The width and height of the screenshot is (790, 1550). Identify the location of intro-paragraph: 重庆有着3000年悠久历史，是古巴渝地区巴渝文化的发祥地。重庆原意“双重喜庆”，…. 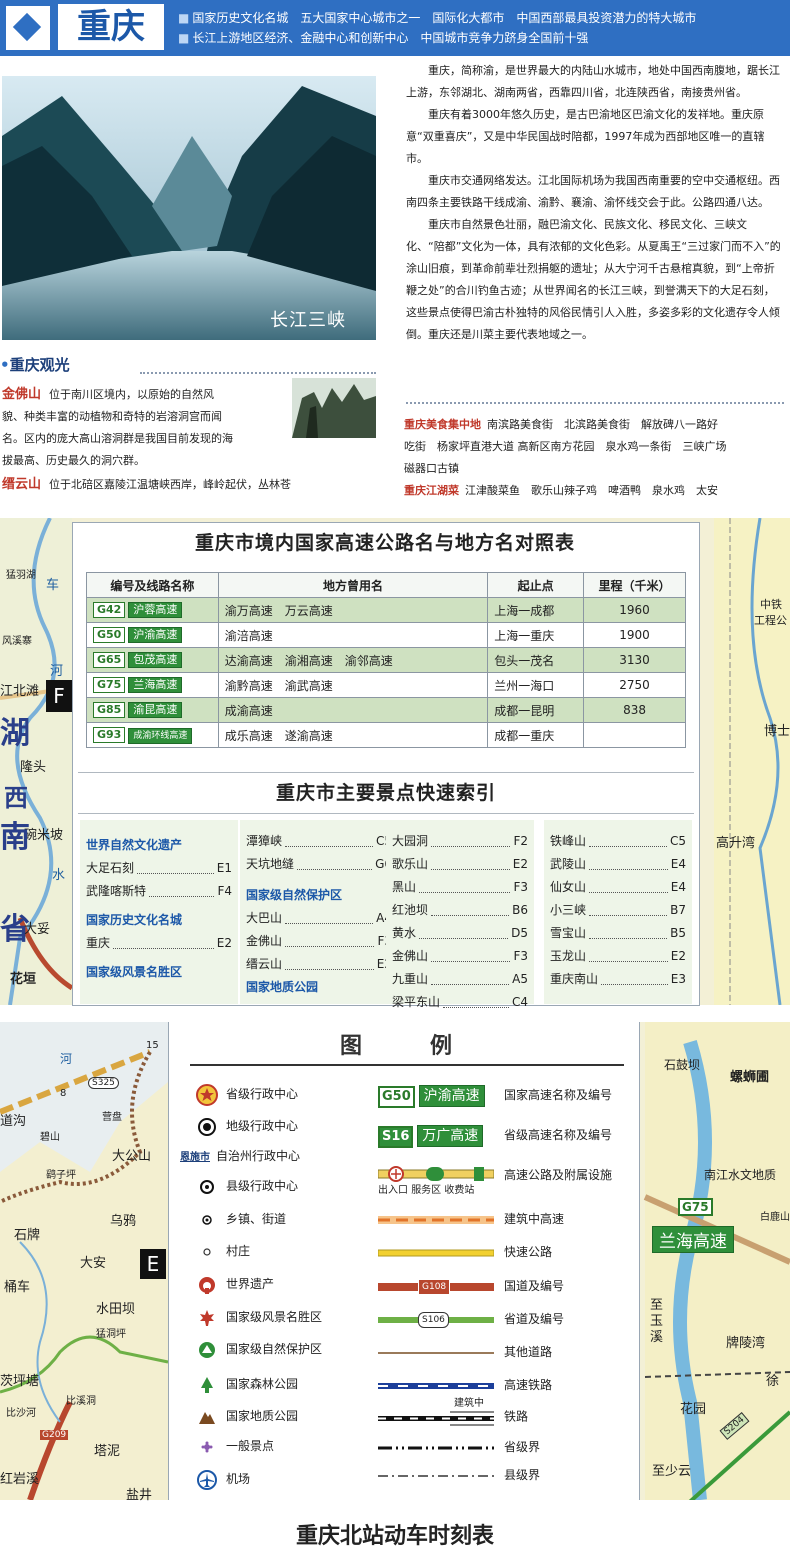
(585, 136).